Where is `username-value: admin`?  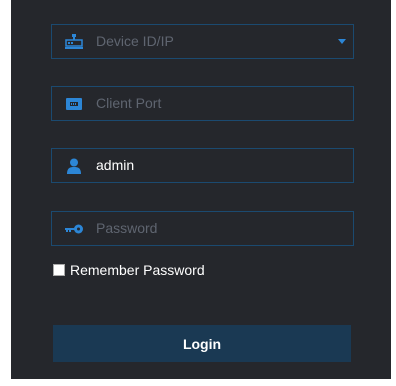
username-value: admin is located at coordinates (115, 165).